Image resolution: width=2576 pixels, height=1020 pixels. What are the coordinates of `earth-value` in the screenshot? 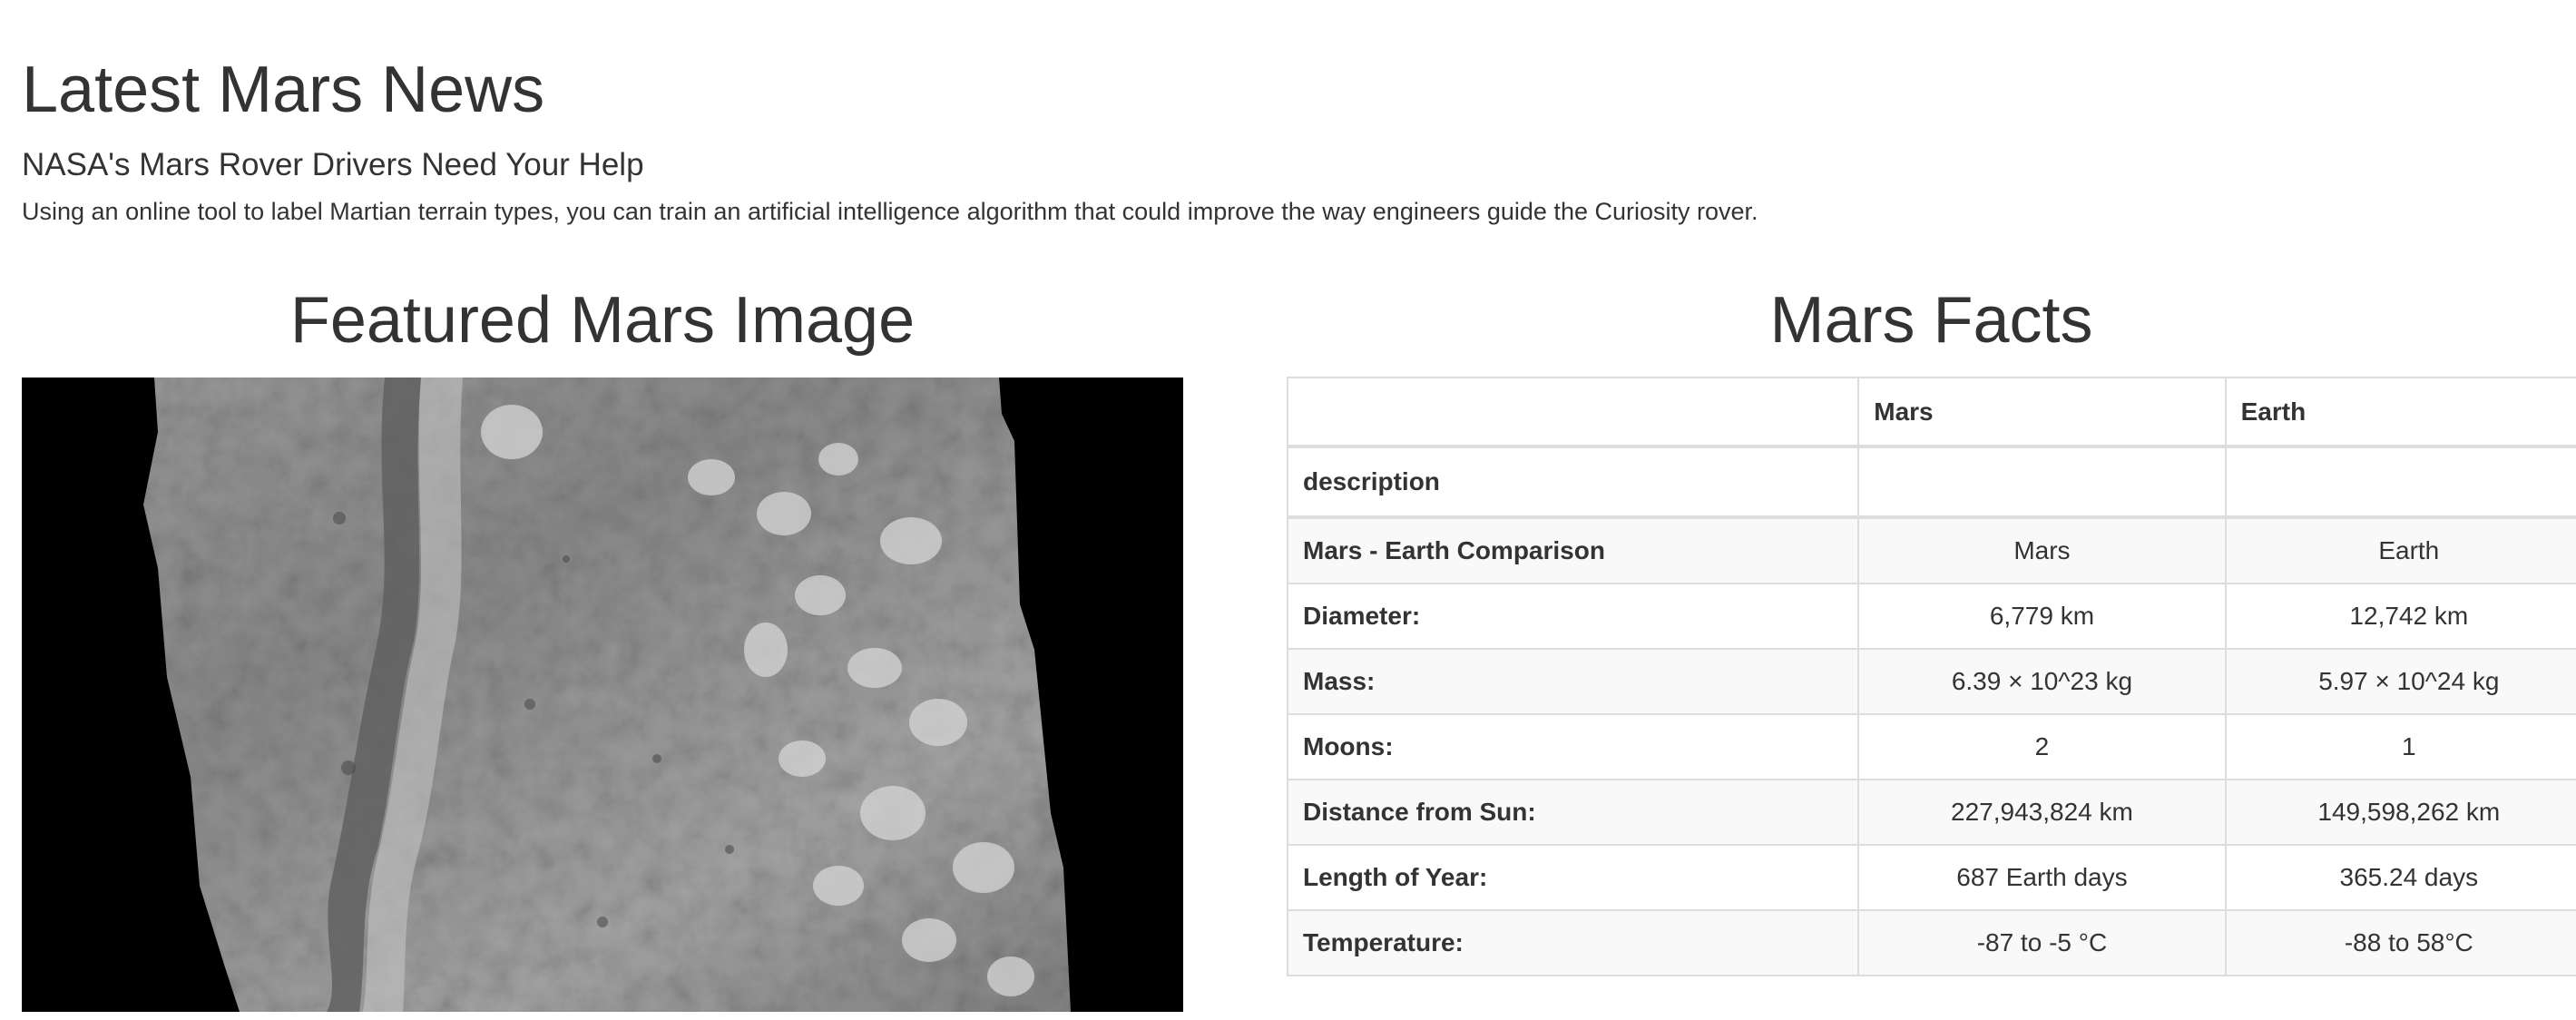 It's located at (2400, 482).